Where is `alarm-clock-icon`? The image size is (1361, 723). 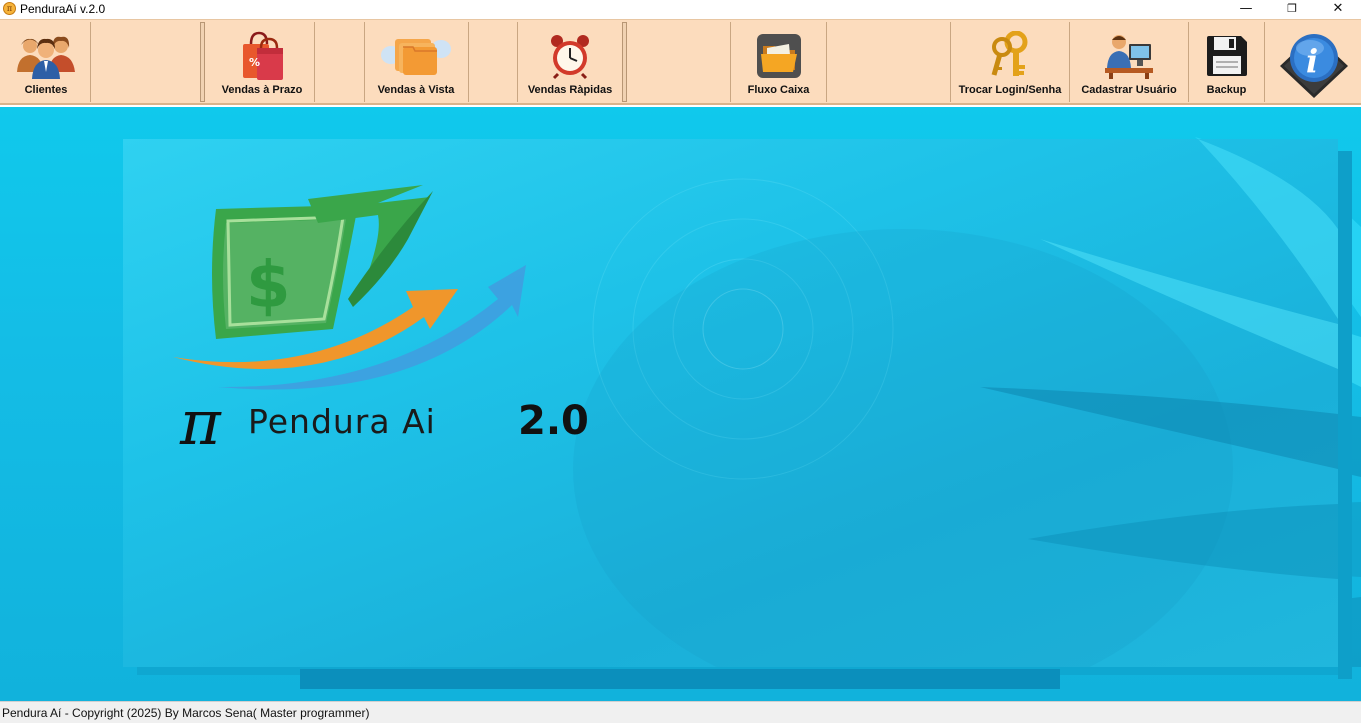 alarm-clock-icon is located at coordinates (570, 56).